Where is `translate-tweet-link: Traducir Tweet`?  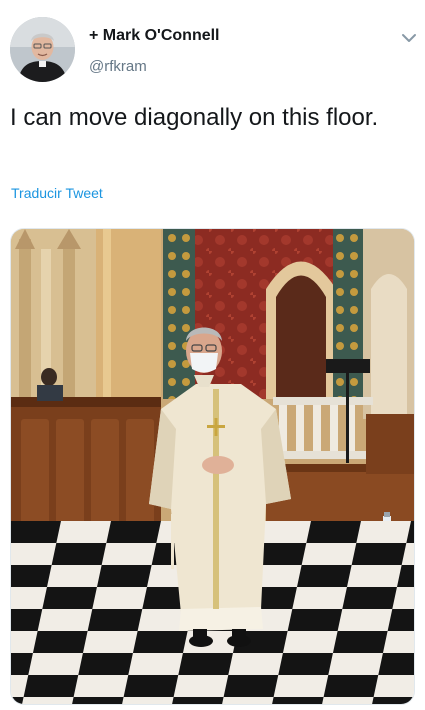 translate-tweet-link: Traducir Tweet is located at coordinates (57, 193).